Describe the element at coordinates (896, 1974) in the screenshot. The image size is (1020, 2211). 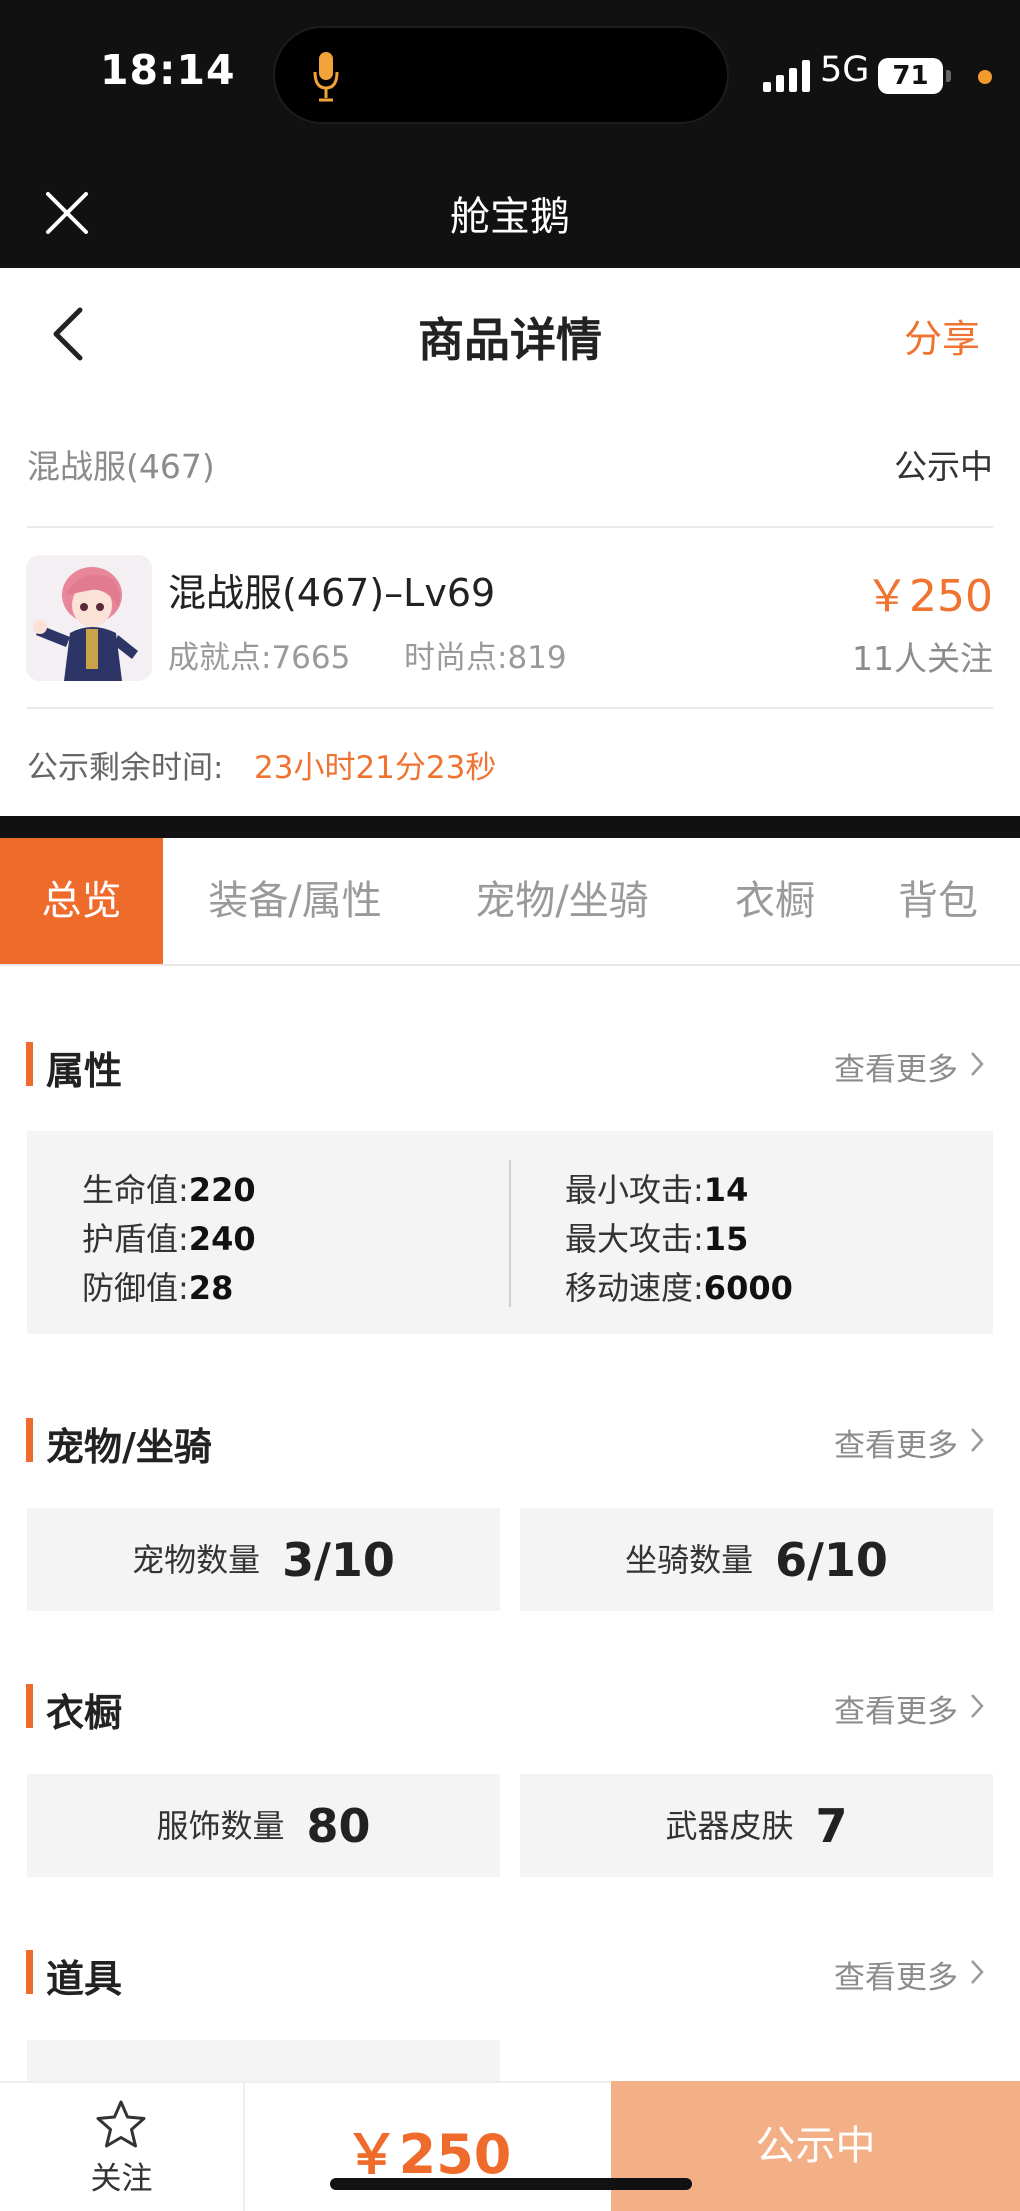
I see `view-more-items: 查看更多` at that location.